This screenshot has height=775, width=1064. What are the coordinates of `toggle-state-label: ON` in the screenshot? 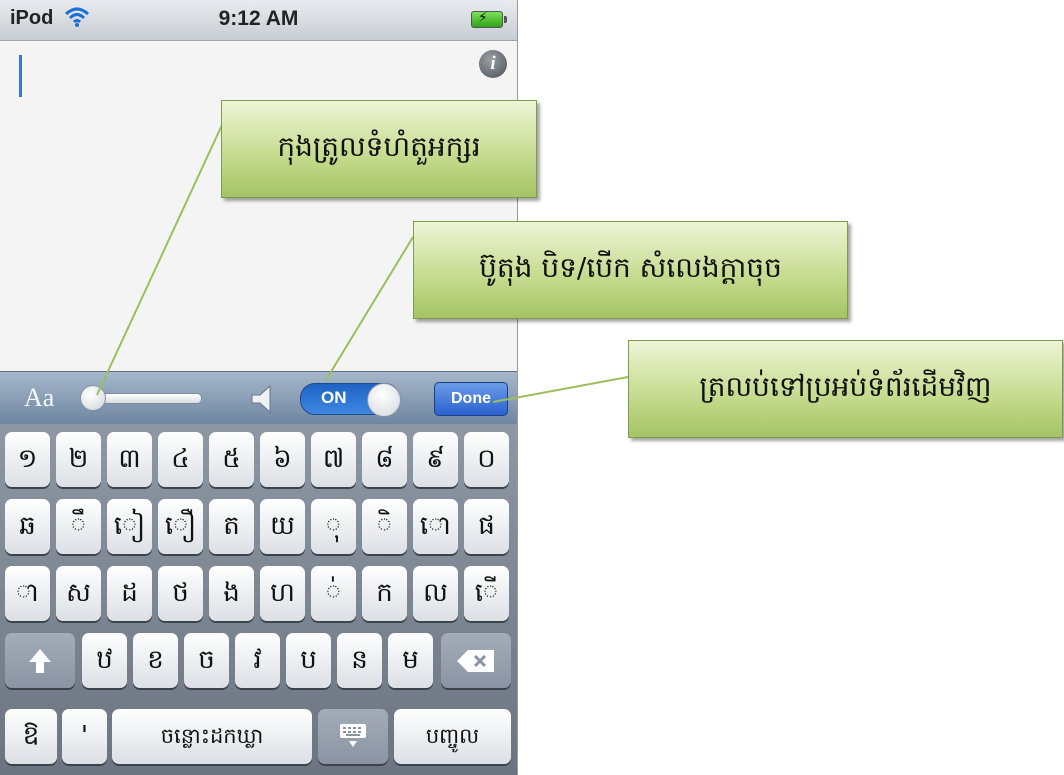 It's located at (334, 397).